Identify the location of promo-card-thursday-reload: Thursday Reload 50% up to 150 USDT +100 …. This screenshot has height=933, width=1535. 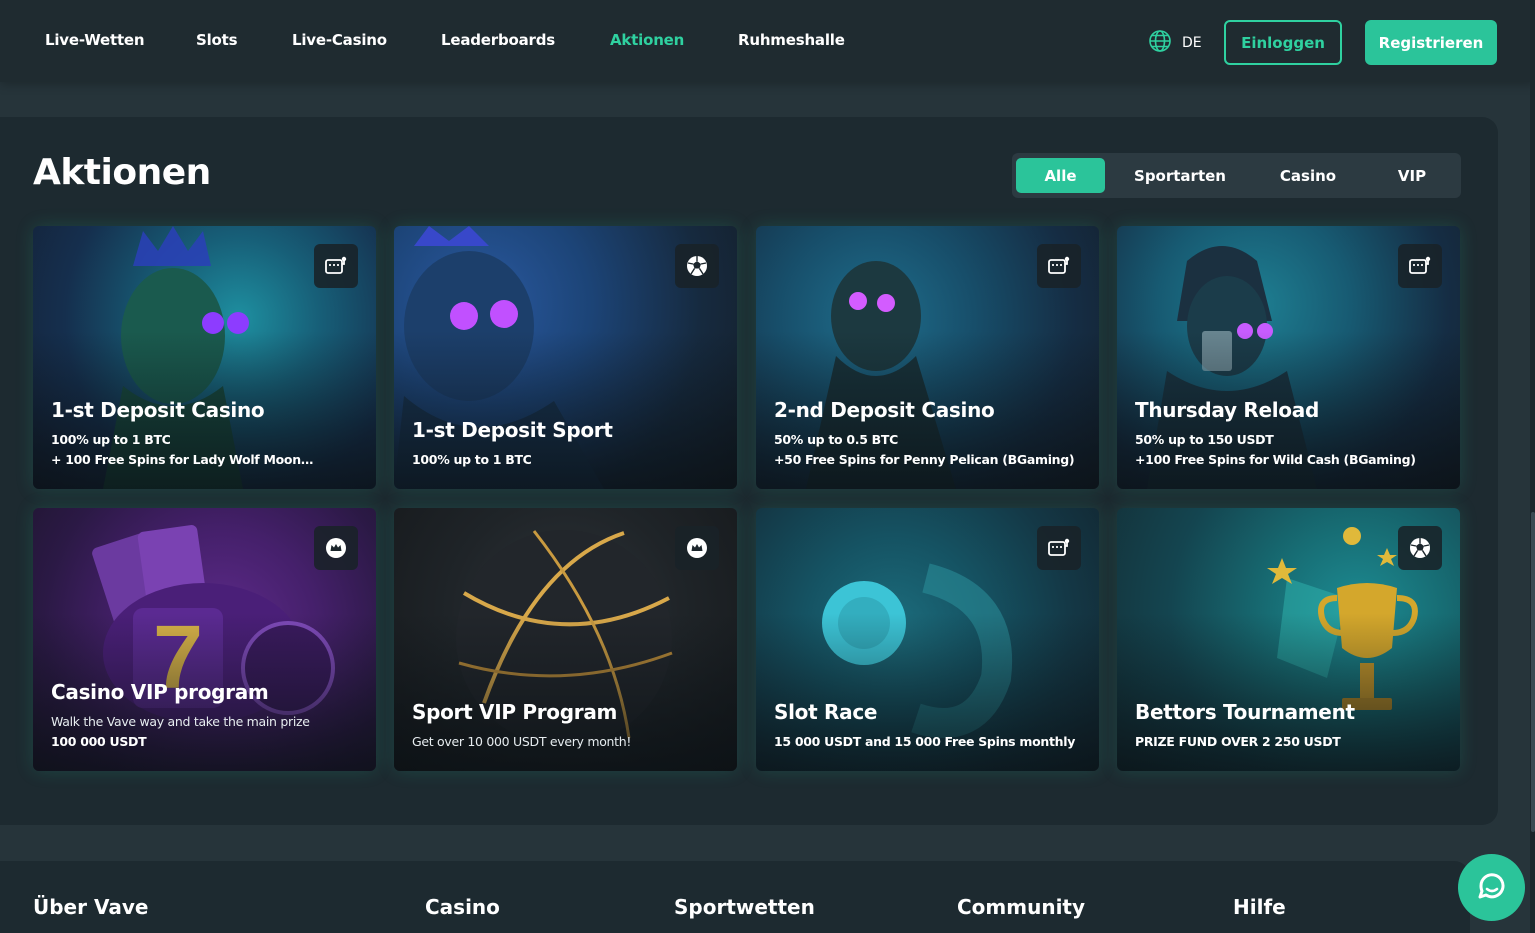
(1288, 357).